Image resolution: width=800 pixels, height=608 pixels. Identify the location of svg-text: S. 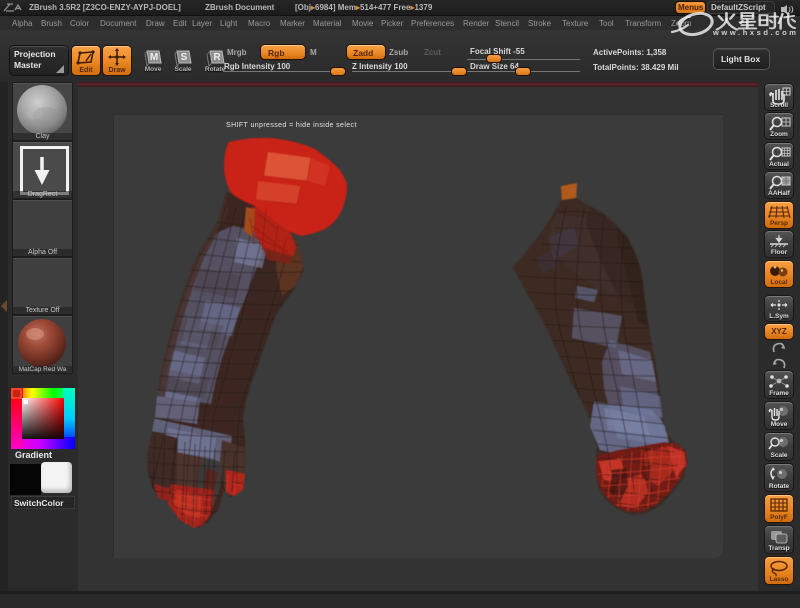
(184, 57).